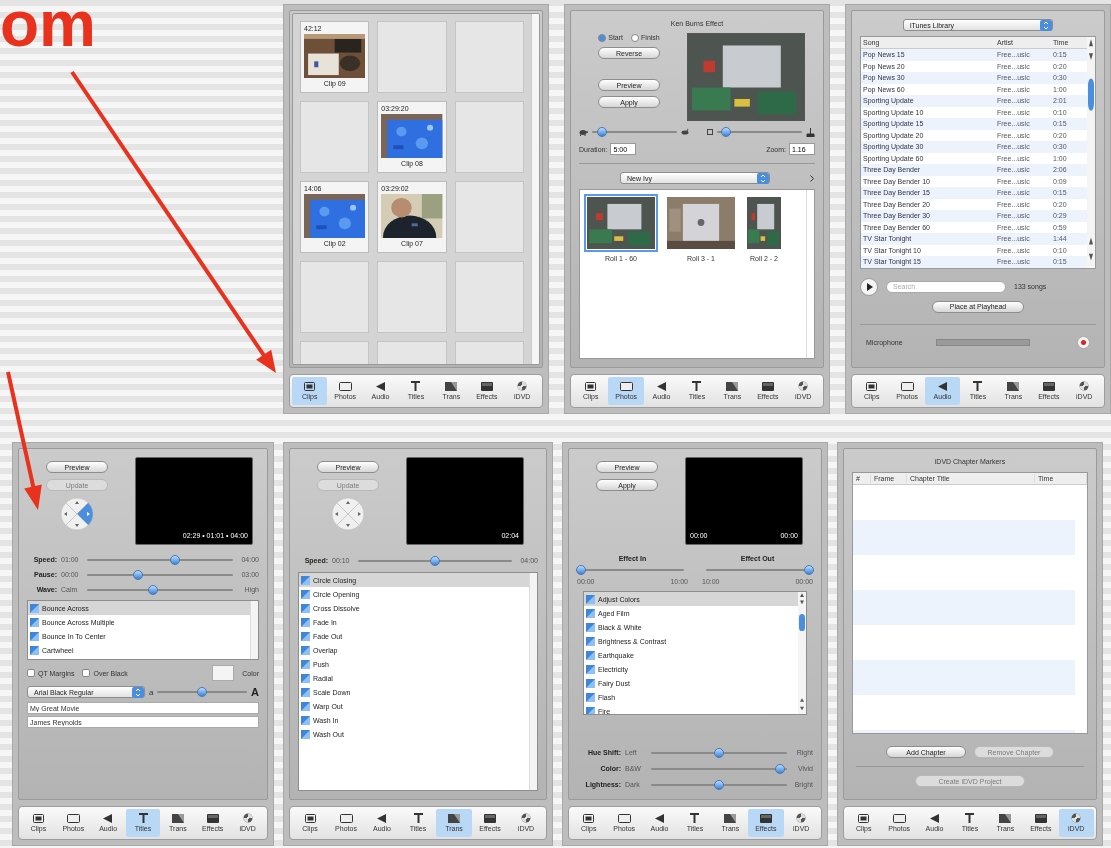 The image size is (1111, 848). Describe the element at coordinates (810, 132) in the screenshot. I see `large-image-icon` at that location.